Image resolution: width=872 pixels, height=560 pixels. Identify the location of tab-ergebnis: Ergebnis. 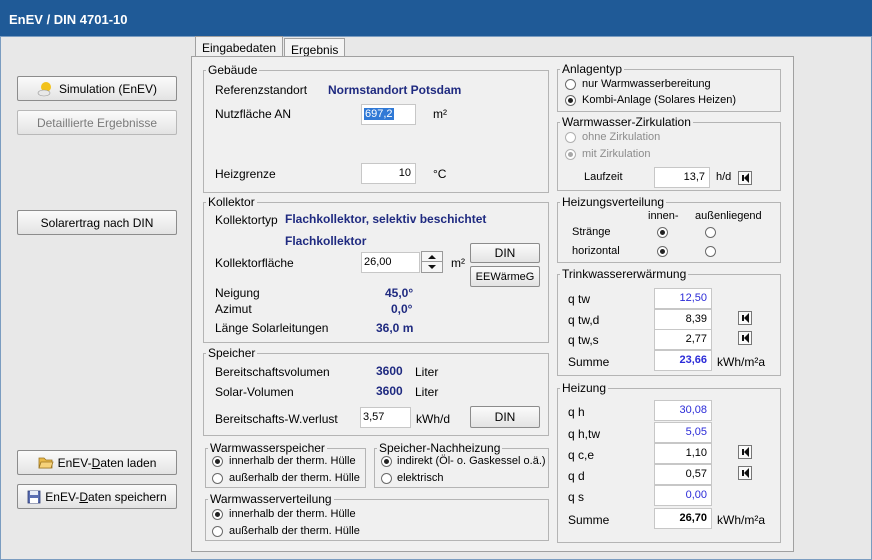
(315, 47).